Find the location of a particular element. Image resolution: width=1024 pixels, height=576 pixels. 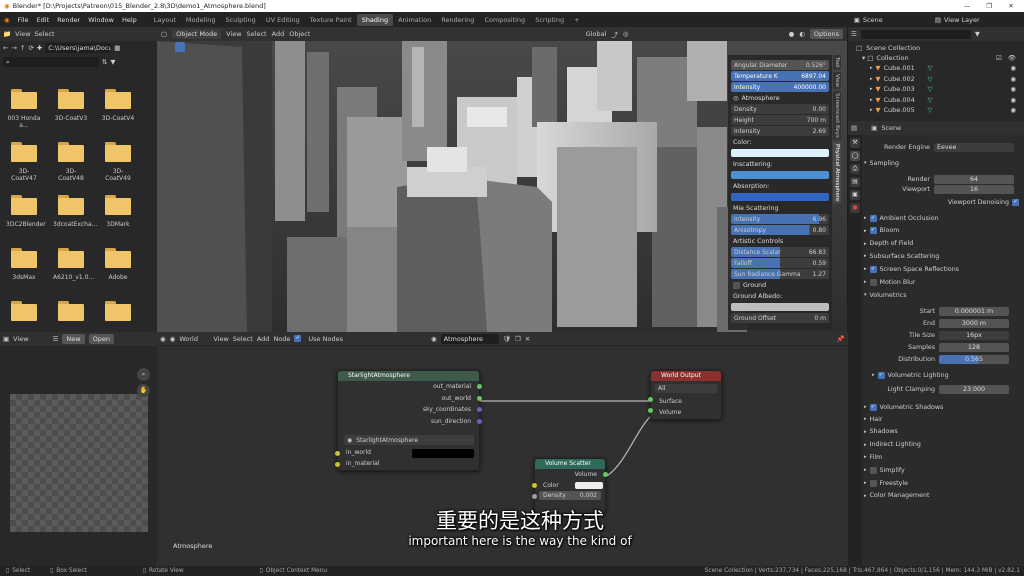

ground-offset-field: Ground Offset 0 m is located at coordinates (780, 318).